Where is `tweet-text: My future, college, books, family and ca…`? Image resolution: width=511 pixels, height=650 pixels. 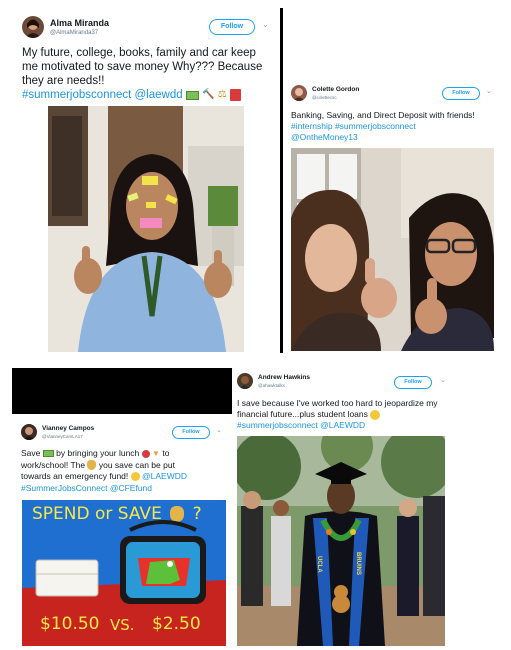
tweet-text: My future, college, books, family and ca… is located at coordinates (148, 74).